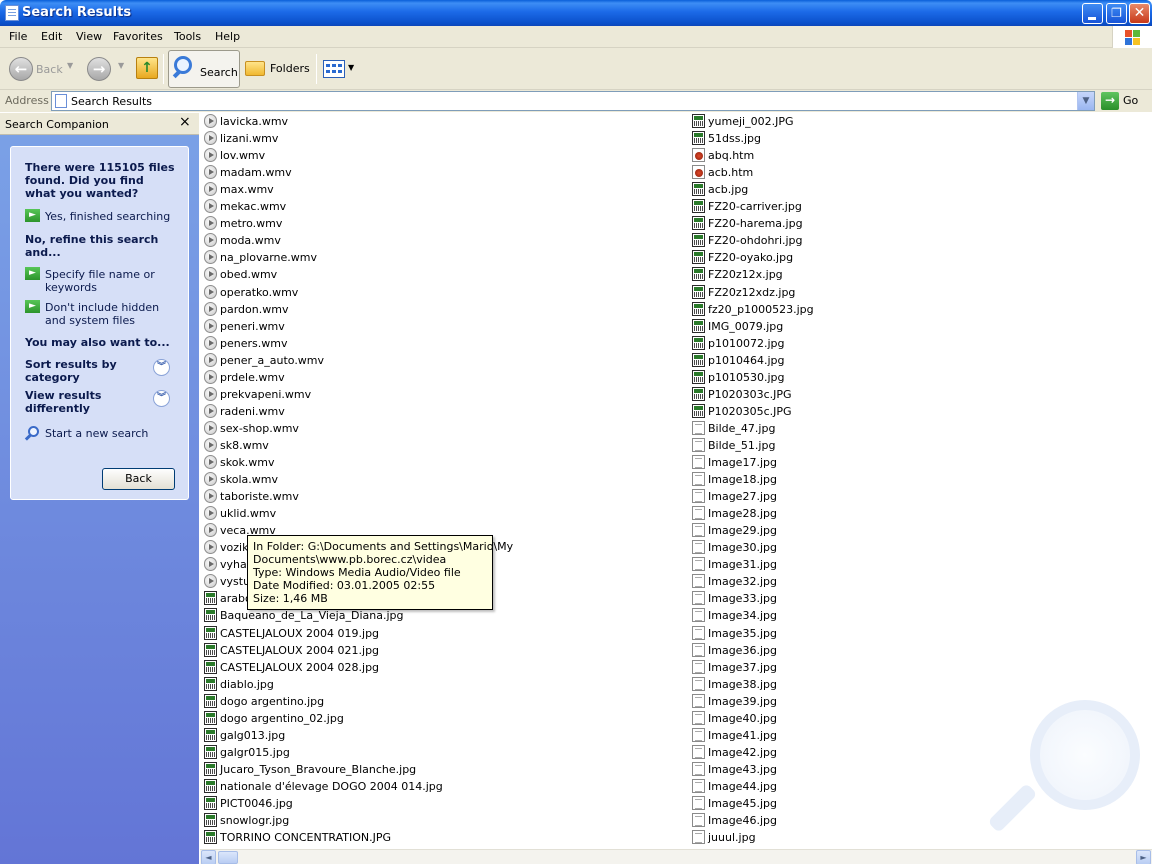 The height and width of the screenshot is (864, 1152). I want to click on title-bar: Search Results ❐ ✕, so click(576, 13).